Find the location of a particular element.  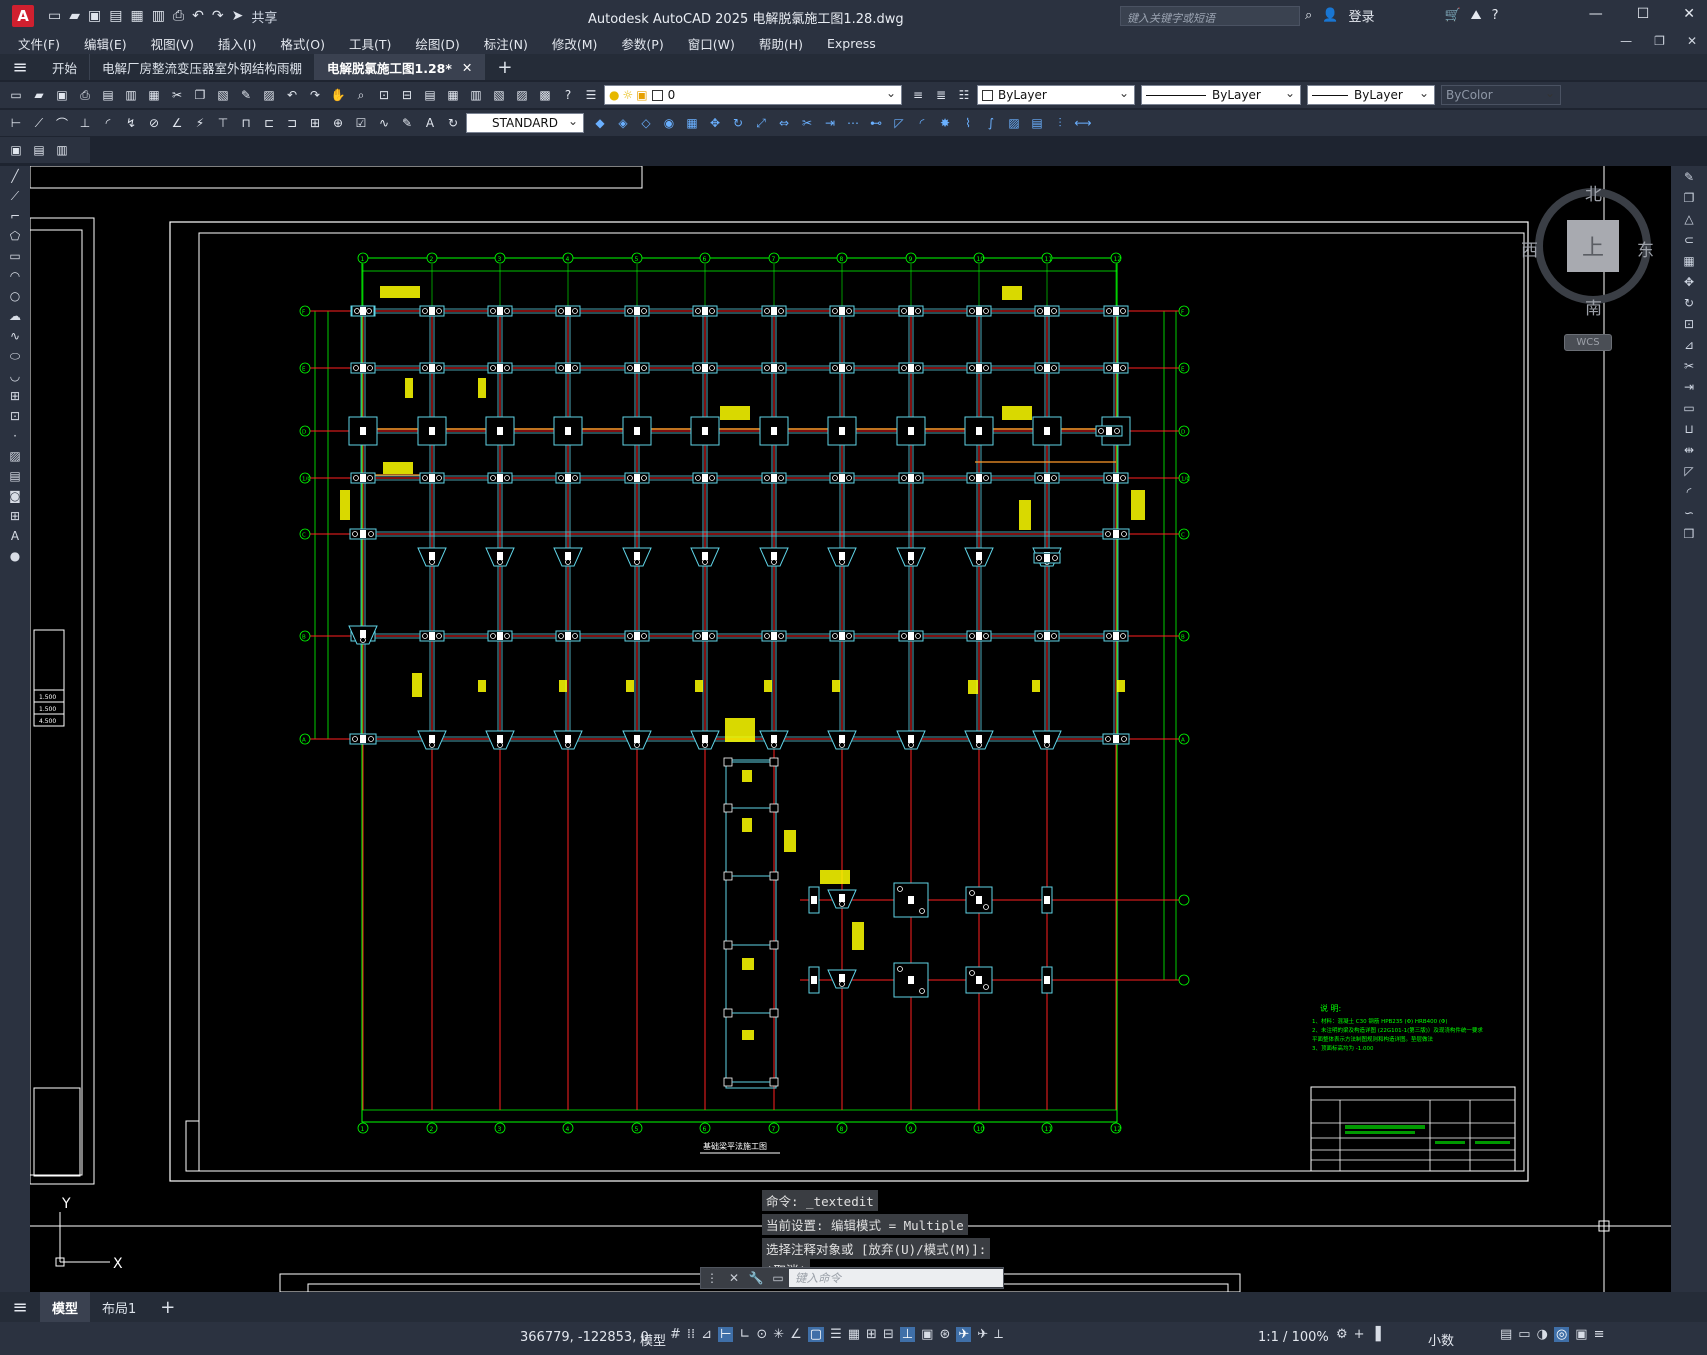

offset-icon: ⊂ is located at coordinates (1689, 239).